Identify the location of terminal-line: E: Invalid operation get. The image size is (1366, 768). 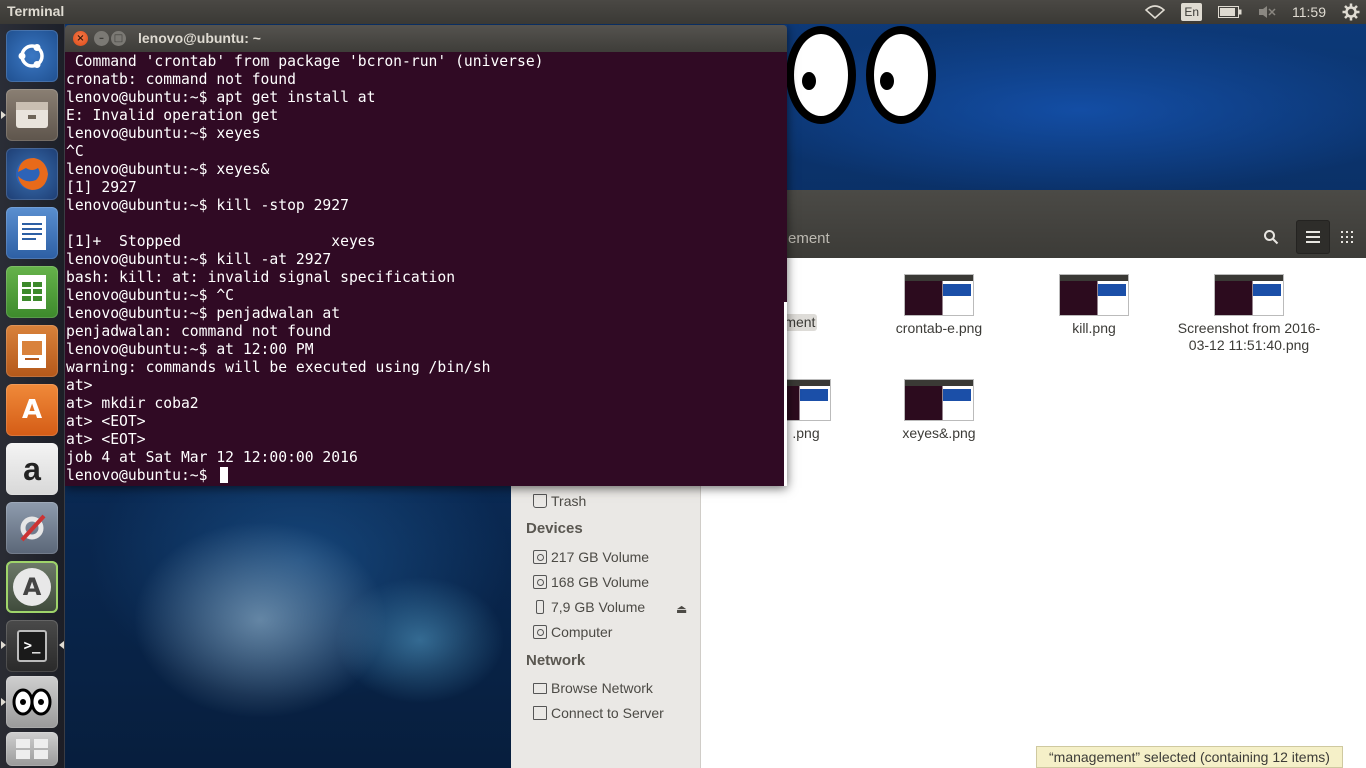
(172, 115).